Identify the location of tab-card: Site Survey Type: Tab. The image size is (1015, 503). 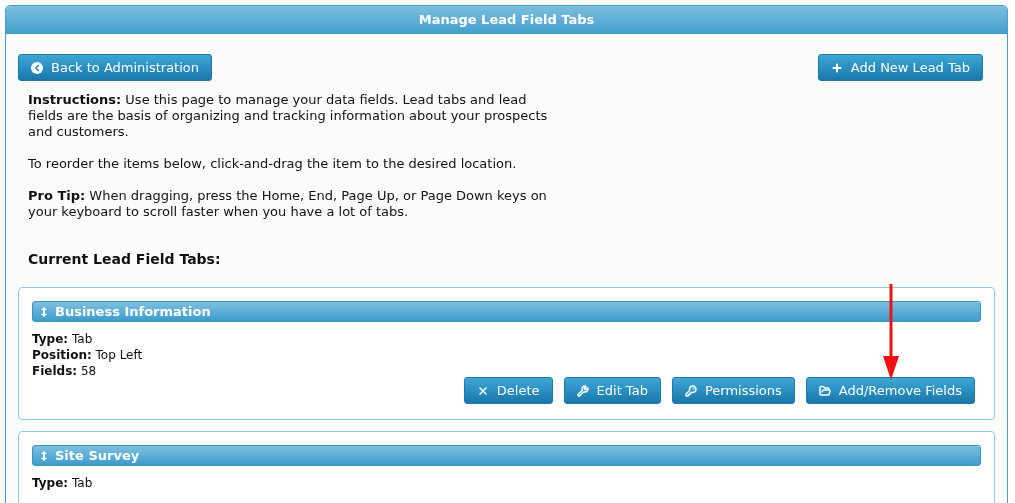
(506, 467).